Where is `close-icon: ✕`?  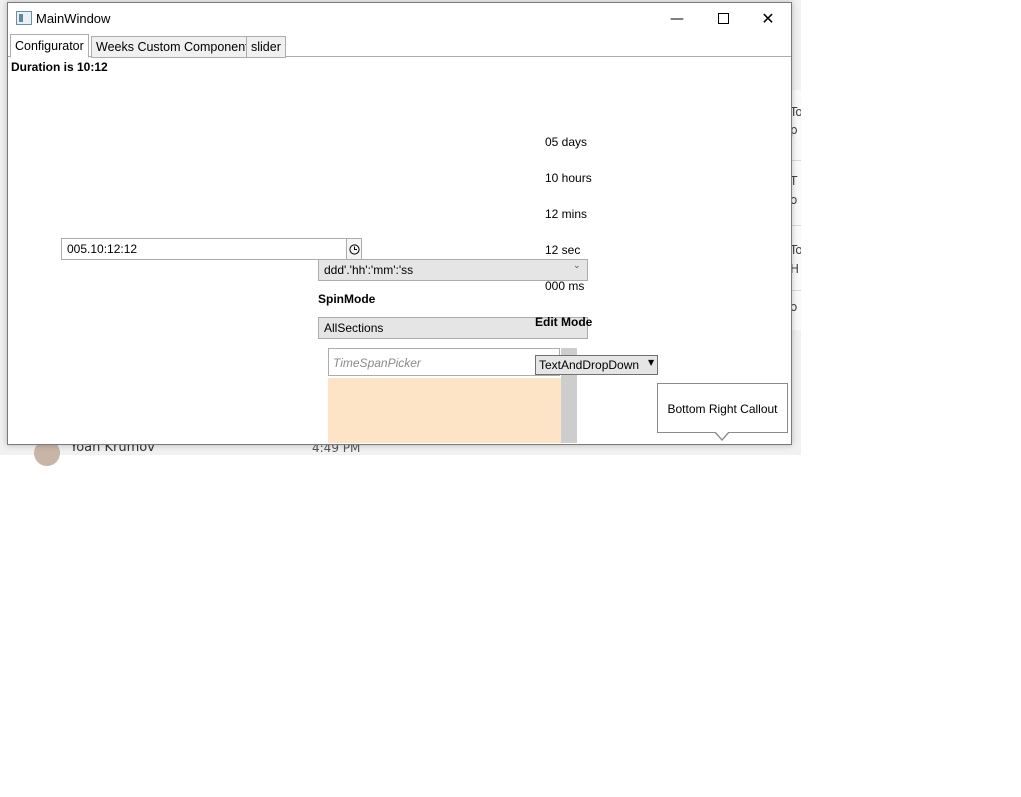
close-icon: ✕ is located at coordinates (768, 18).